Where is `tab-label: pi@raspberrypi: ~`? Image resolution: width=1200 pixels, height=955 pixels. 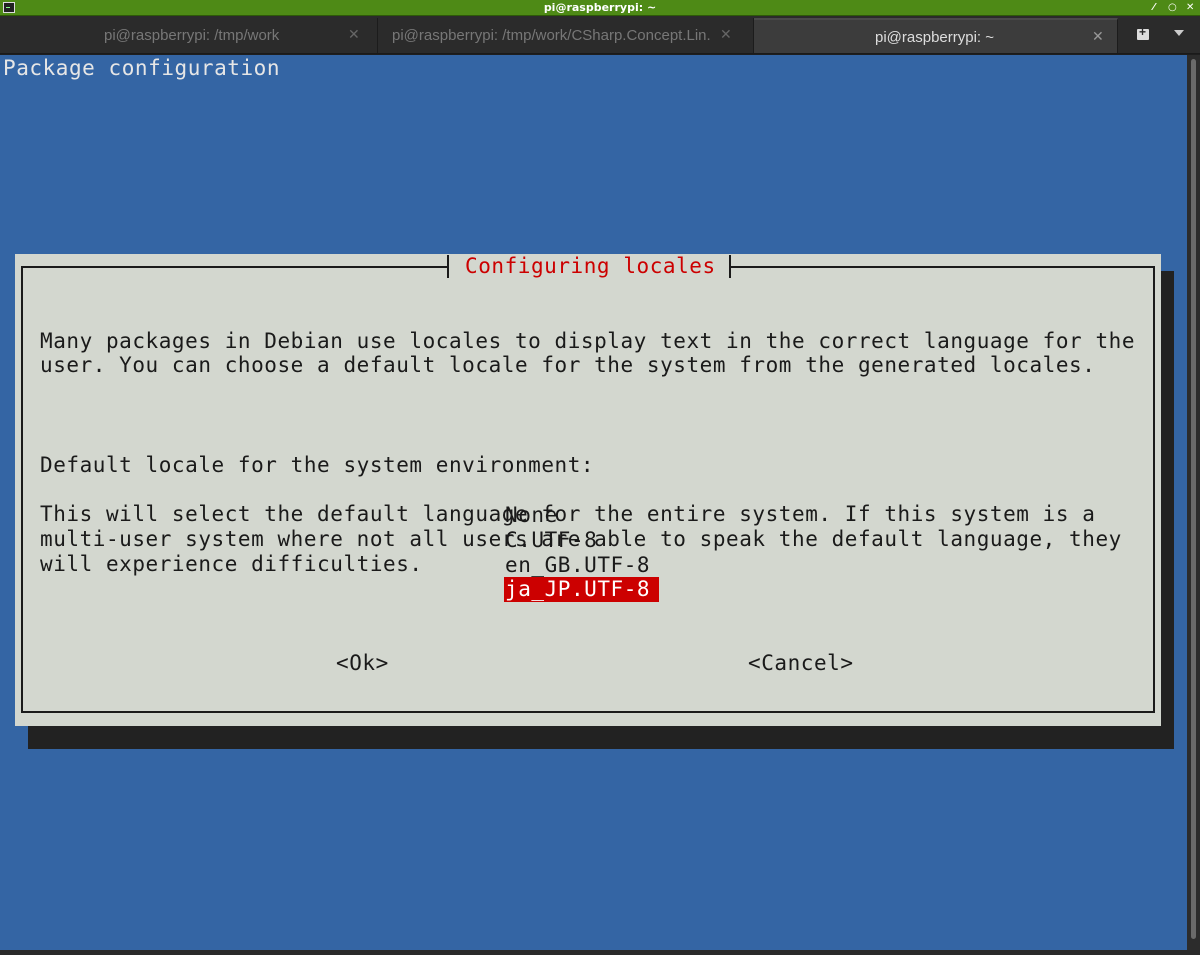
tab-label: pi@raspberrypi: ~ is located at coordinates (935, 37).